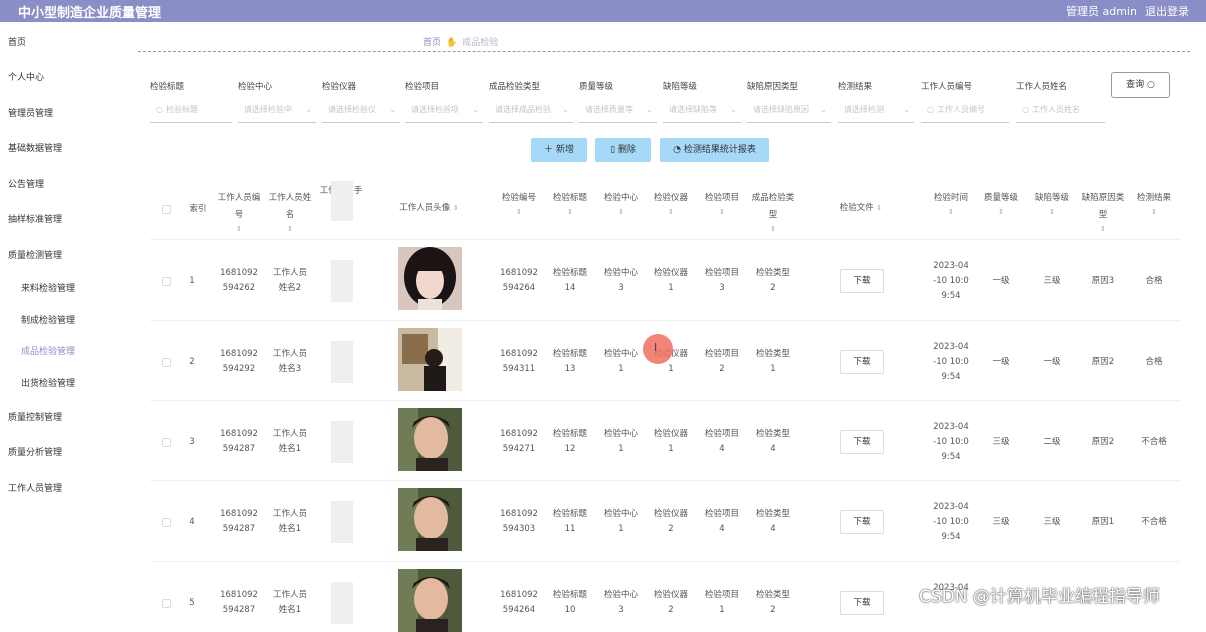 The width and height of the screenshot is (1206, 632). What do you see at coordinates (671, 203) in the screenshot?
I see `header-instrument: 检验仪器 ⇕` at bounding box center [671, 203].